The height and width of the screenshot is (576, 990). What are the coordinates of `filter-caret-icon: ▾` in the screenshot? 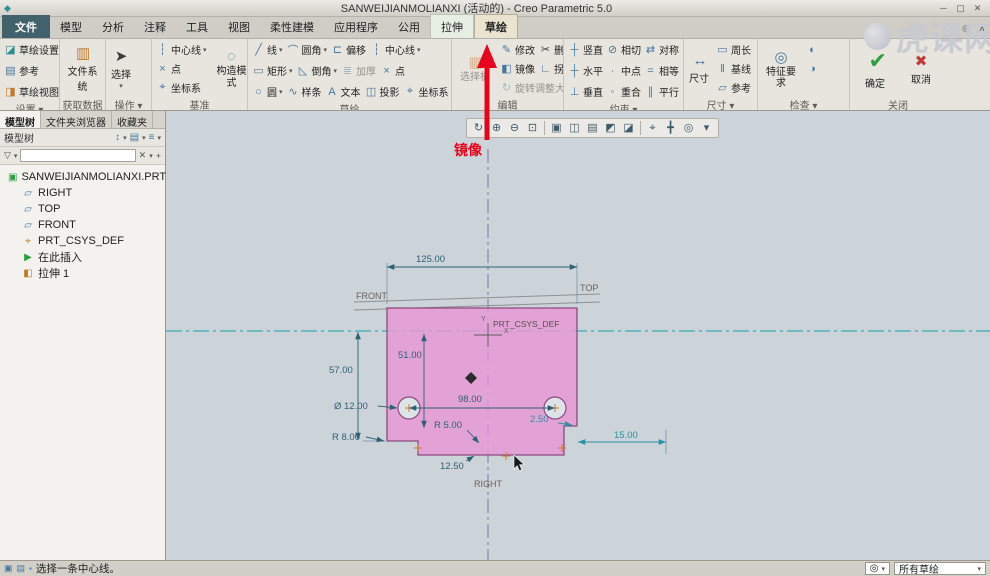 It's located at (16, 156).